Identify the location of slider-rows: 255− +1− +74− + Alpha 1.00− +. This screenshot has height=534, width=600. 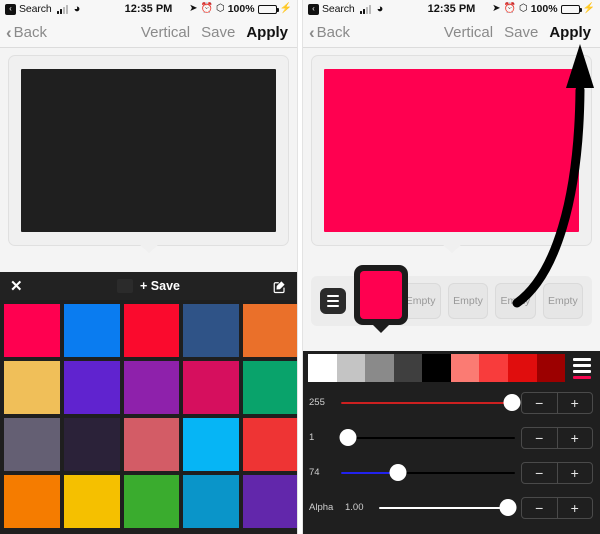
(451, 455).